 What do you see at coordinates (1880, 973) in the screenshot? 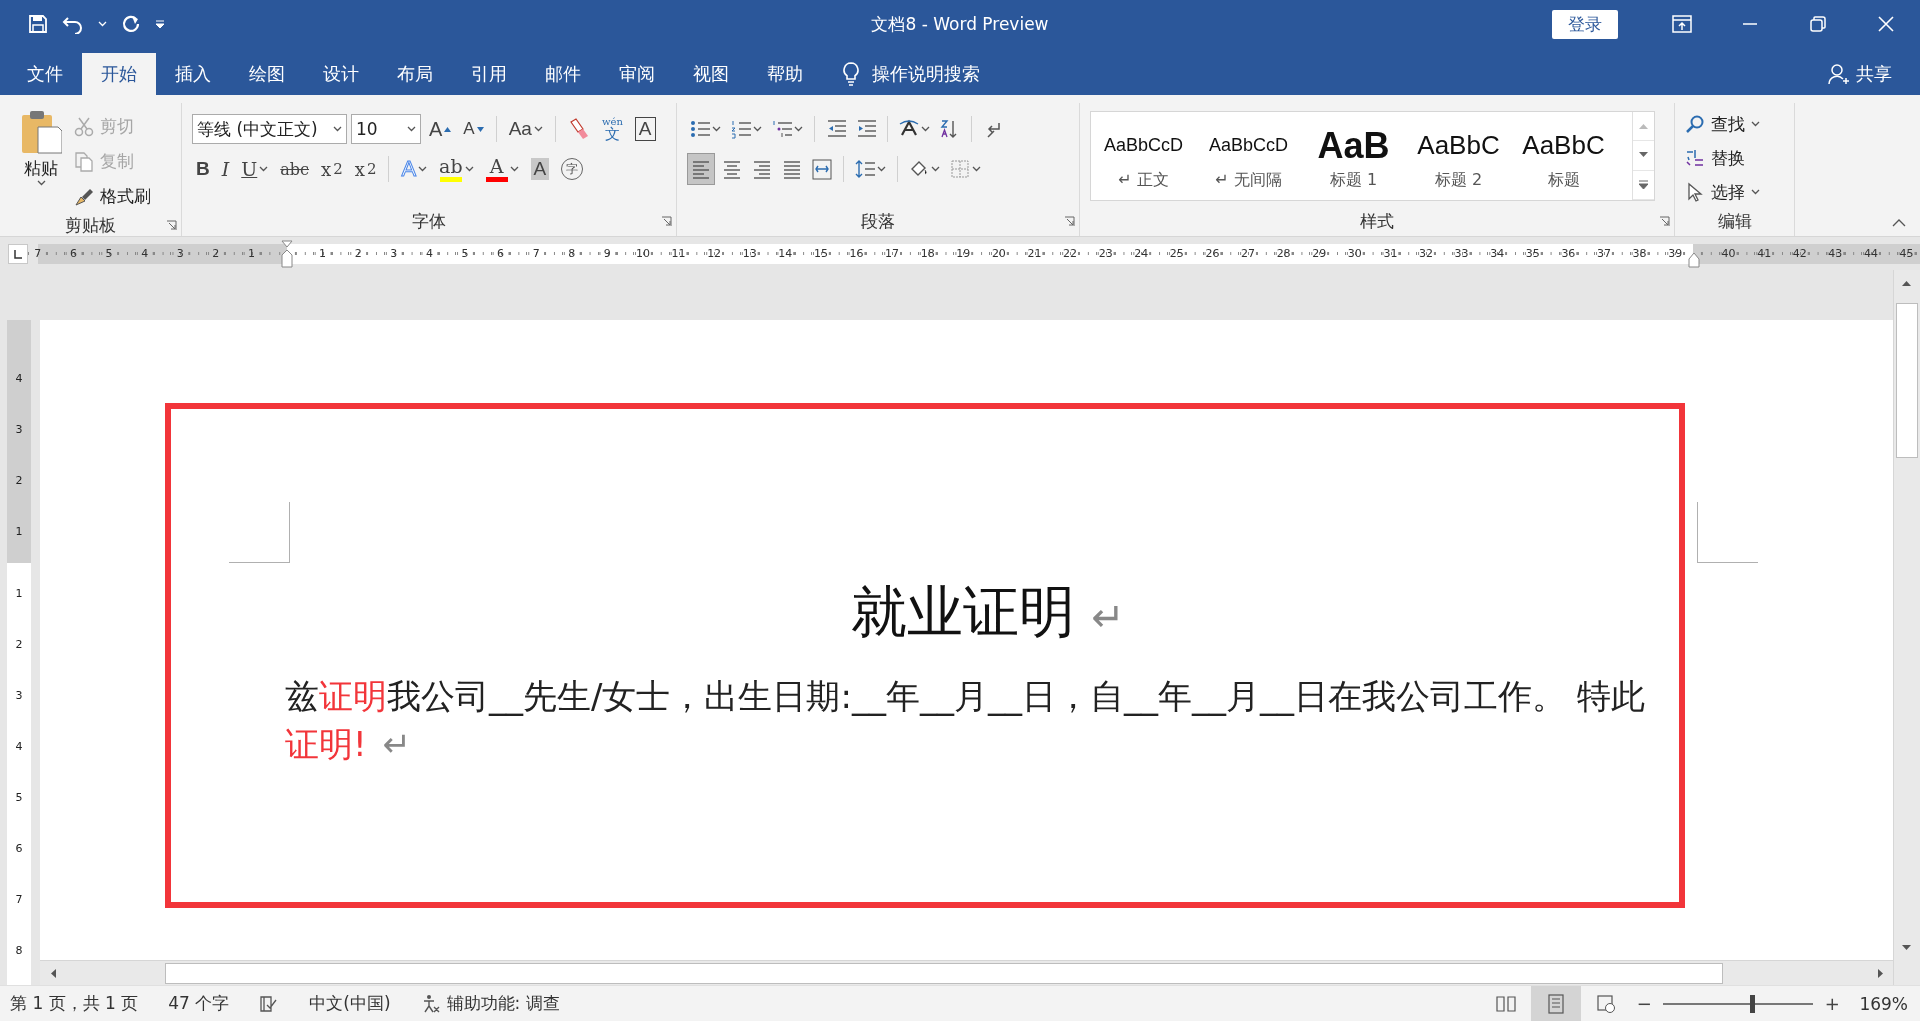
I see `scroll-right-icon` at bounding box center [1880, 973].